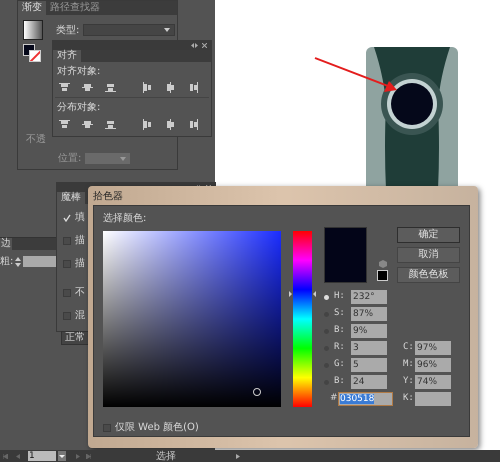 This screenshot has width=500, height=462. What do you see at coordinates (192, 319) in the screenshot?
I see `color-field` at bounding box center [192, 319].